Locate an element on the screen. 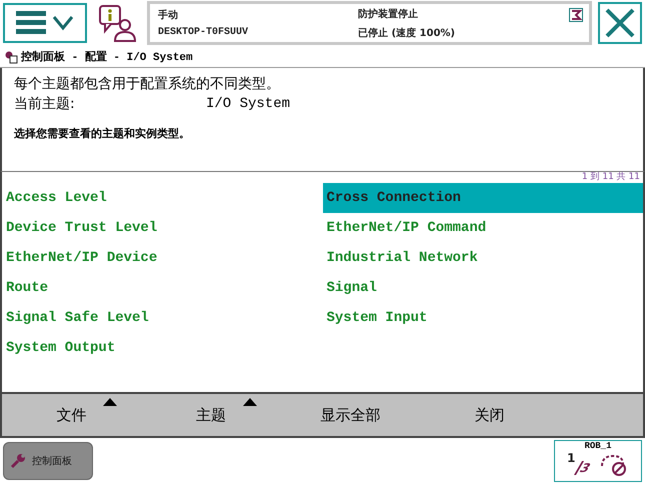  topic-list-item: Cross Connection is located at coordinates (482, 197).